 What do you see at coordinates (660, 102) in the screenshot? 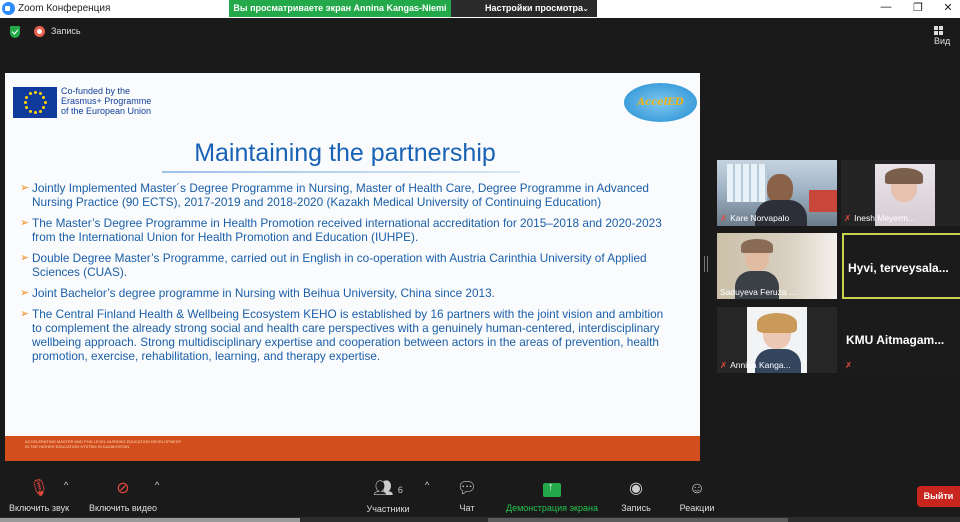
I see `project-logo: AccelED` at bounding box center [660, 102].